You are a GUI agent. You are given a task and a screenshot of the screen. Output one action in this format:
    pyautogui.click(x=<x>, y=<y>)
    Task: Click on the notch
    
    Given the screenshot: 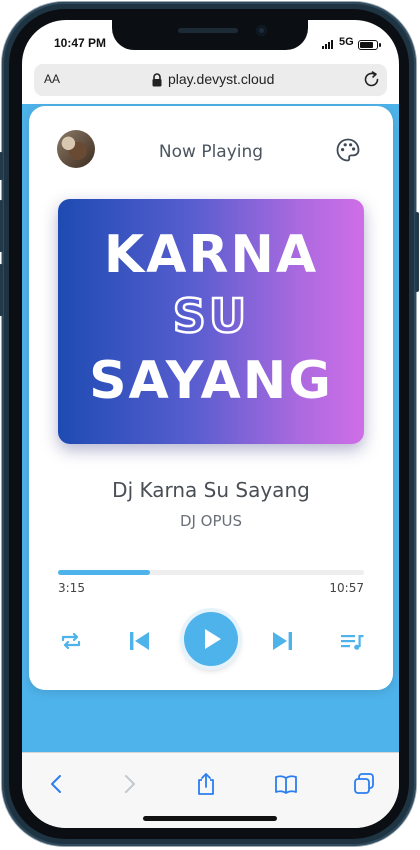 What is the action you would take?
    pyautogui.click(x=210, y=35)
    